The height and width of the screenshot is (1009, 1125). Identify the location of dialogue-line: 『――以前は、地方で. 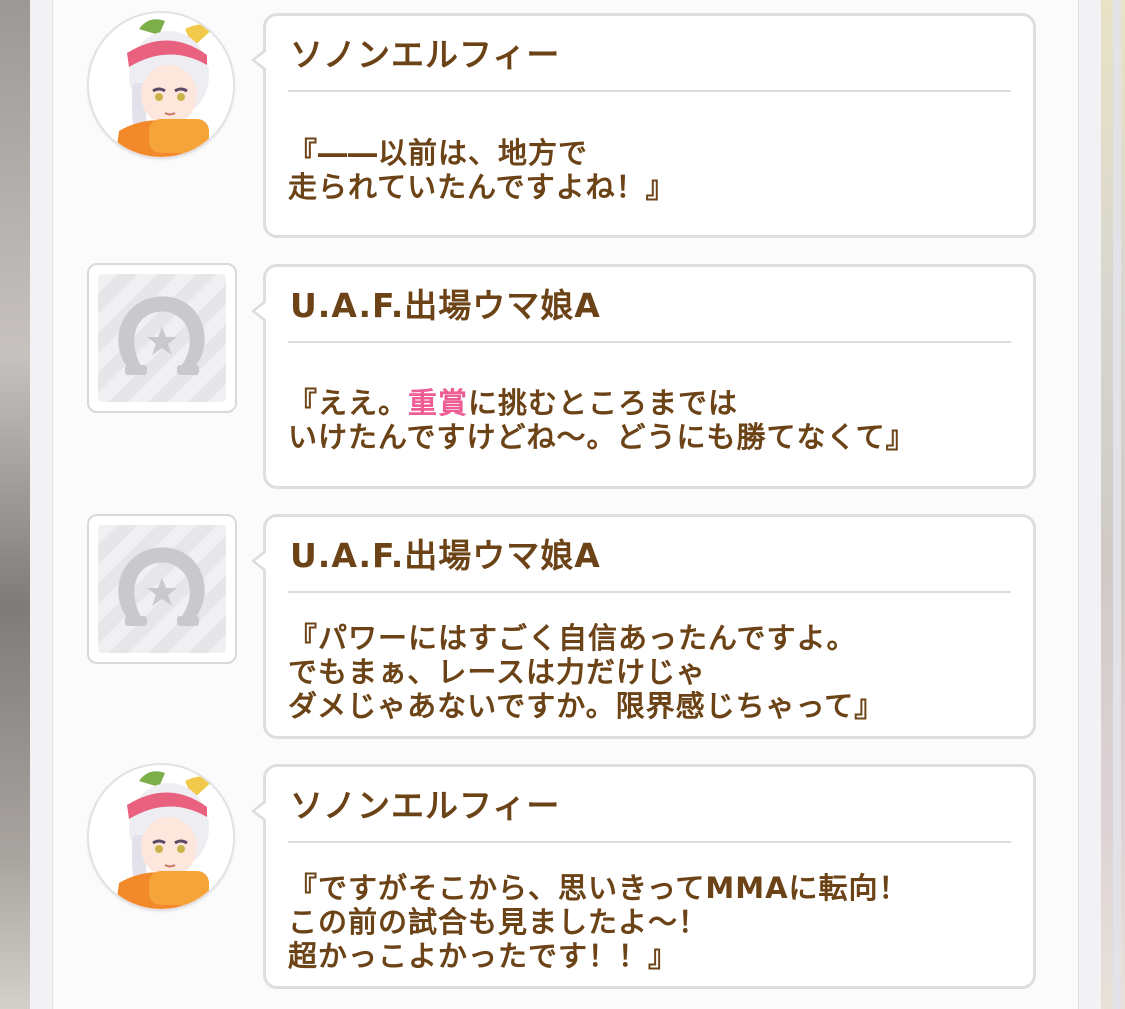
(438, 153).